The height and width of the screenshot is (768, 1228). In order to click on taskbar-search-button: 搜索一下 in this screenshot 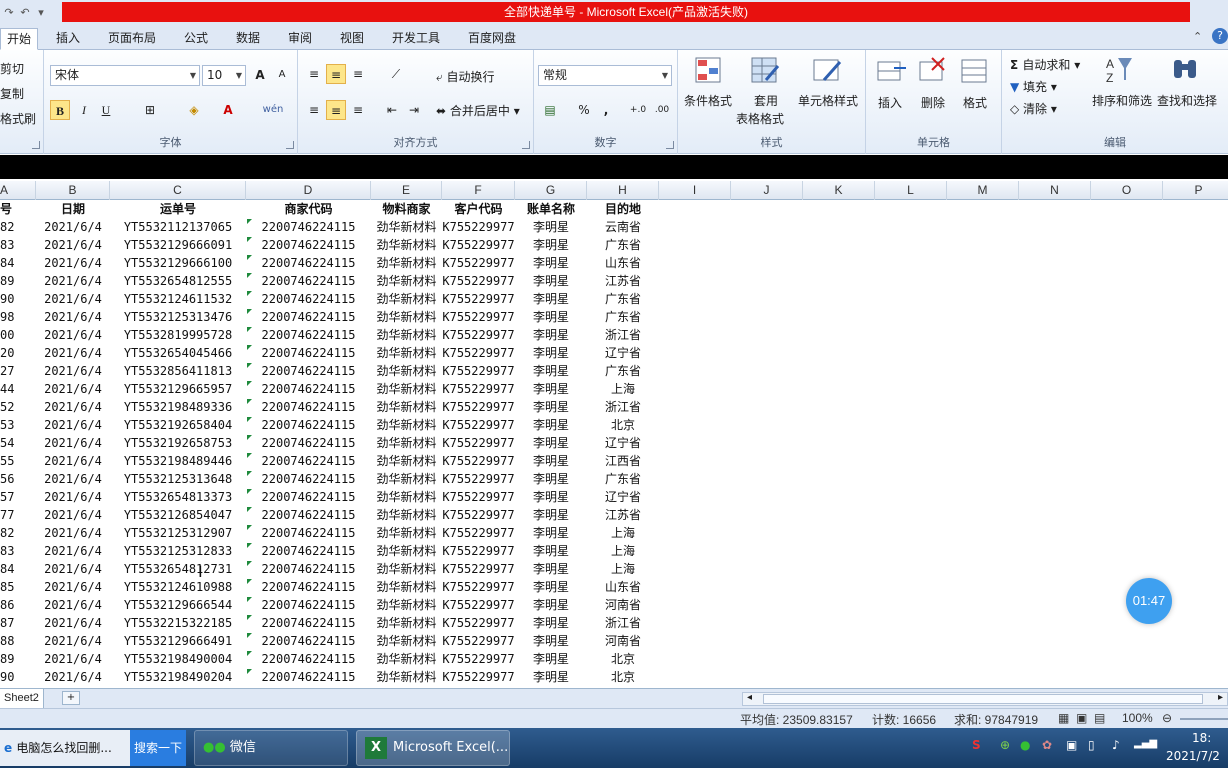, I will do `click(158, 748)`.